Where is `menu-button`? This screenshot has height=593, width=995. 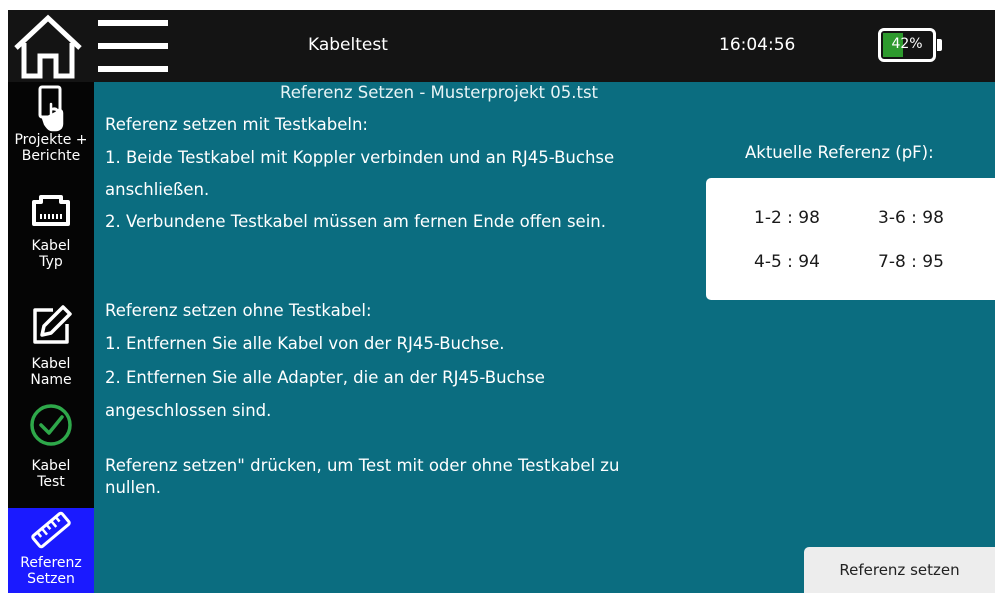 menu-button is located at coordinates (136, 46).